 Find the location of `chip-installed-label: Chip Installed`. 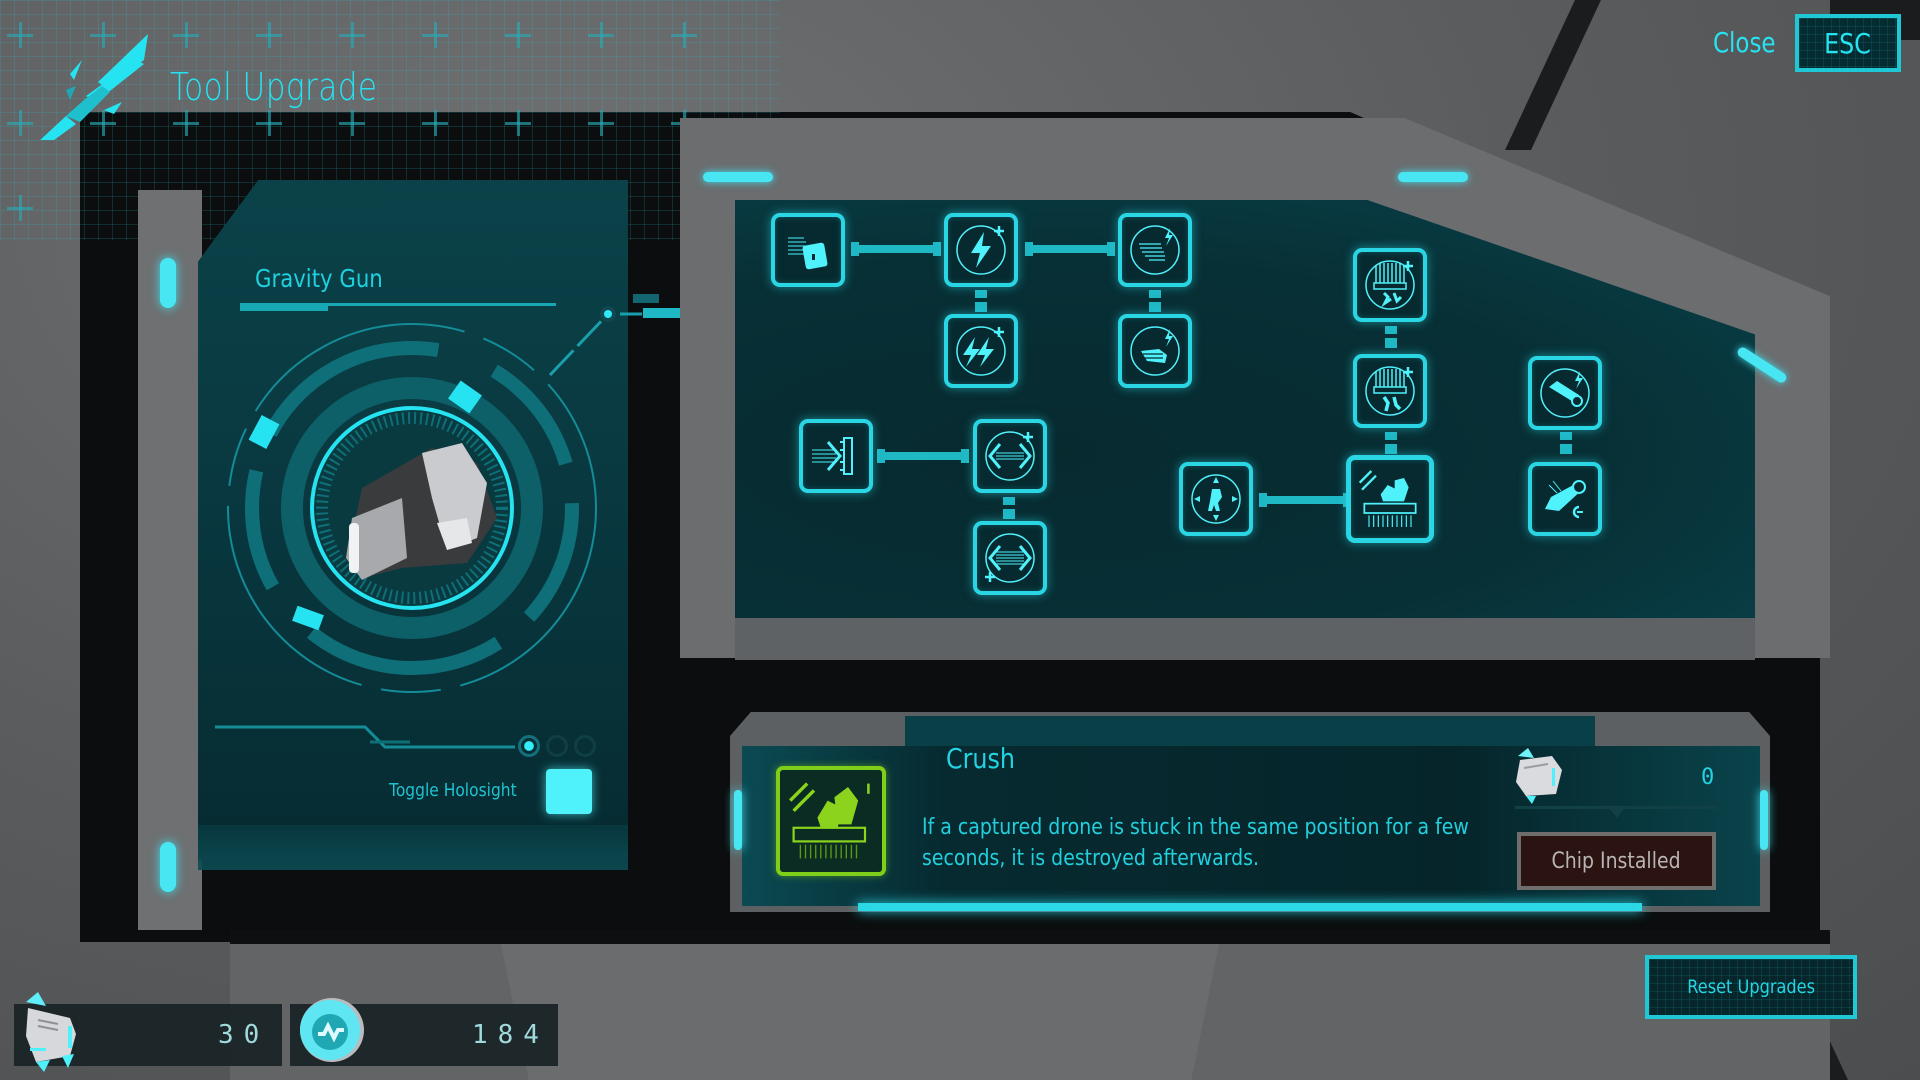

chip-installed-label: Chip Installed is located at coordinates (1616, 861).